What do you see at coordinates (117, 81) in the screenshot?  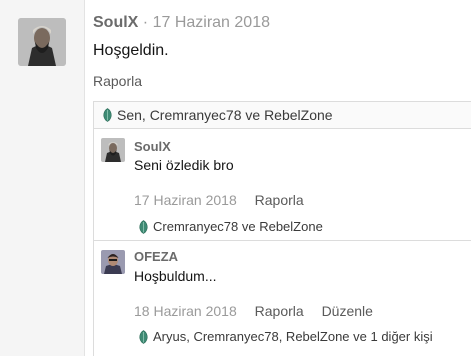 I see `post-report-link: Raporla` at bounding box center [117, 81].